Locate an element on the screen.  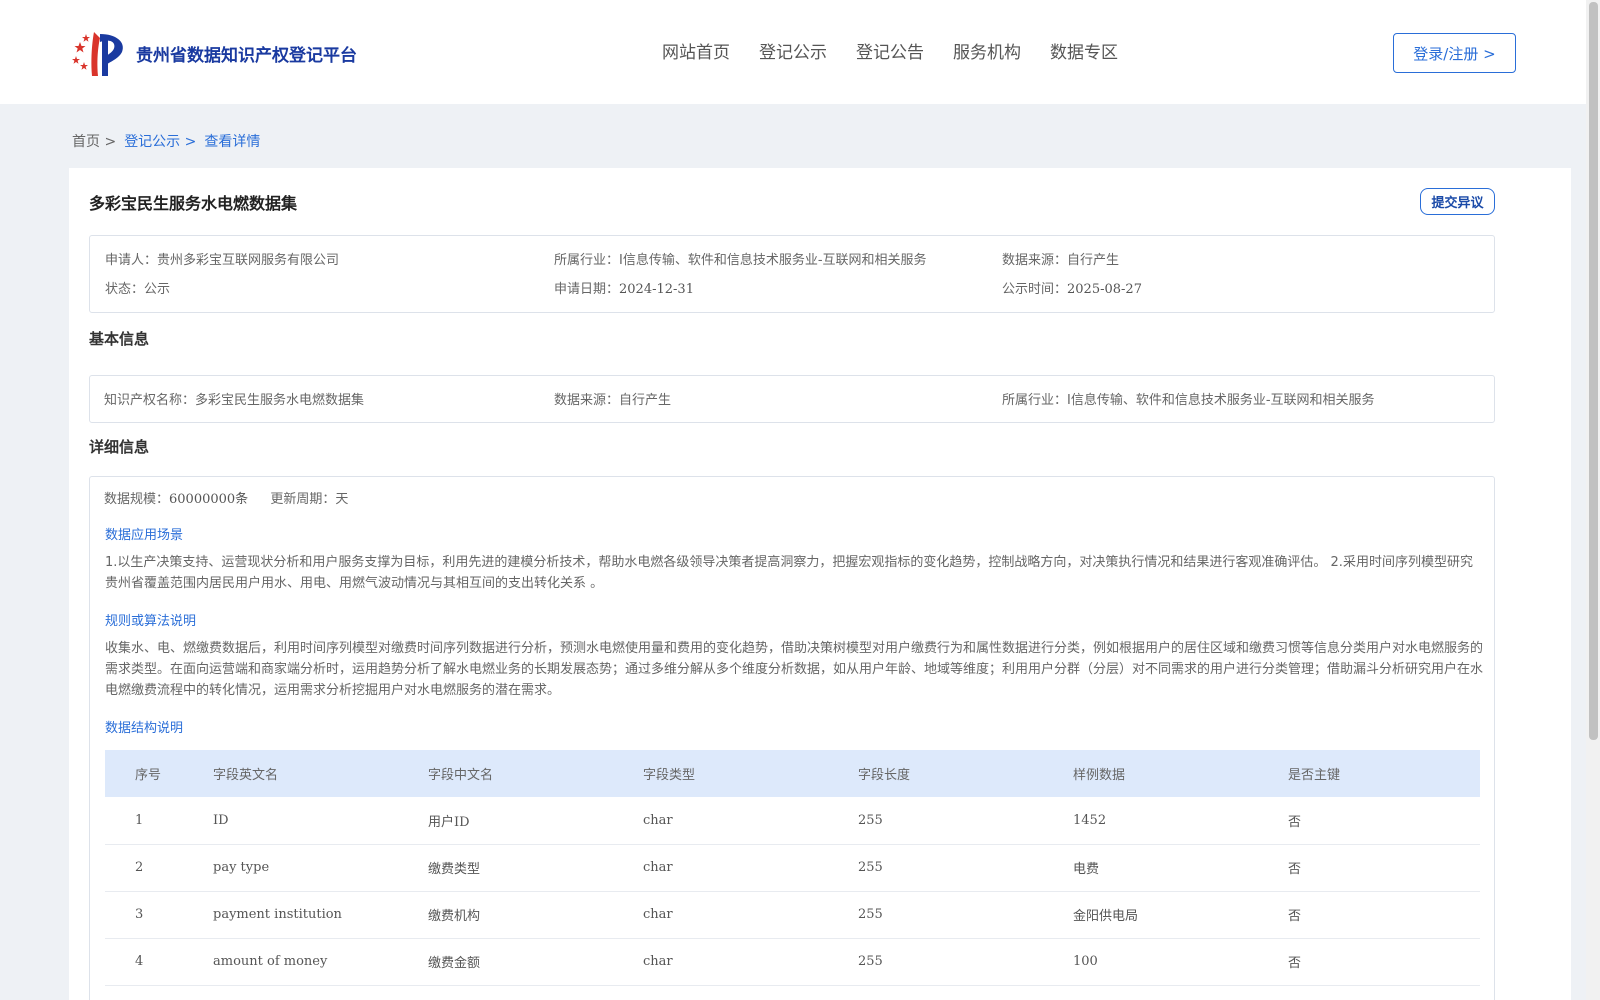
applicant-value: 贵州多彩宝互联网服务有限公司 is located at coordinates (248, 260).